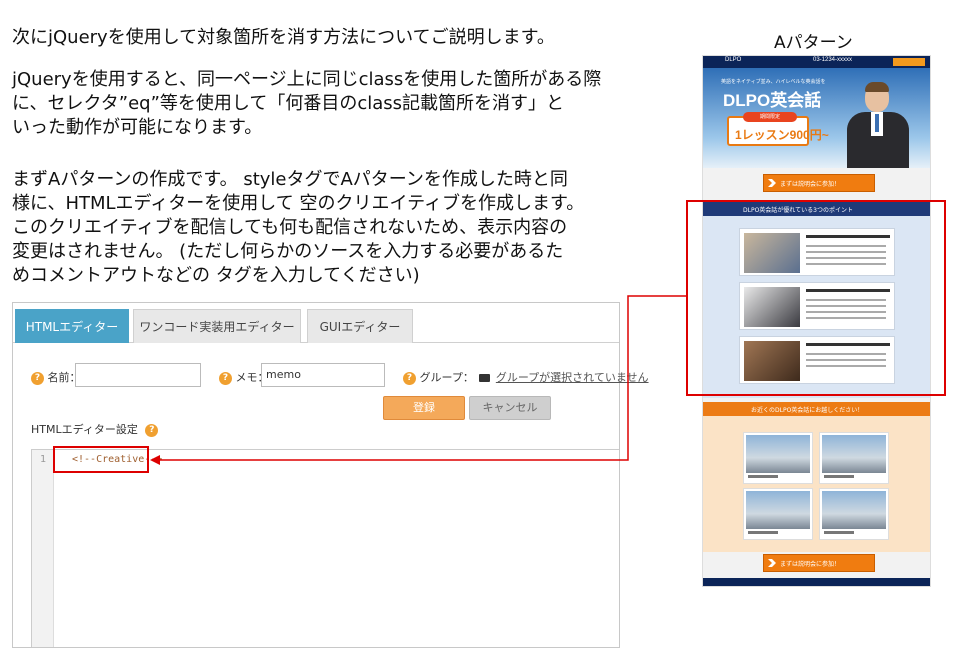 The width and height of the screenshot is (970, 672). I want to click on editor-settings-label: HTMLエディター設定 ?, so click(95, 429).